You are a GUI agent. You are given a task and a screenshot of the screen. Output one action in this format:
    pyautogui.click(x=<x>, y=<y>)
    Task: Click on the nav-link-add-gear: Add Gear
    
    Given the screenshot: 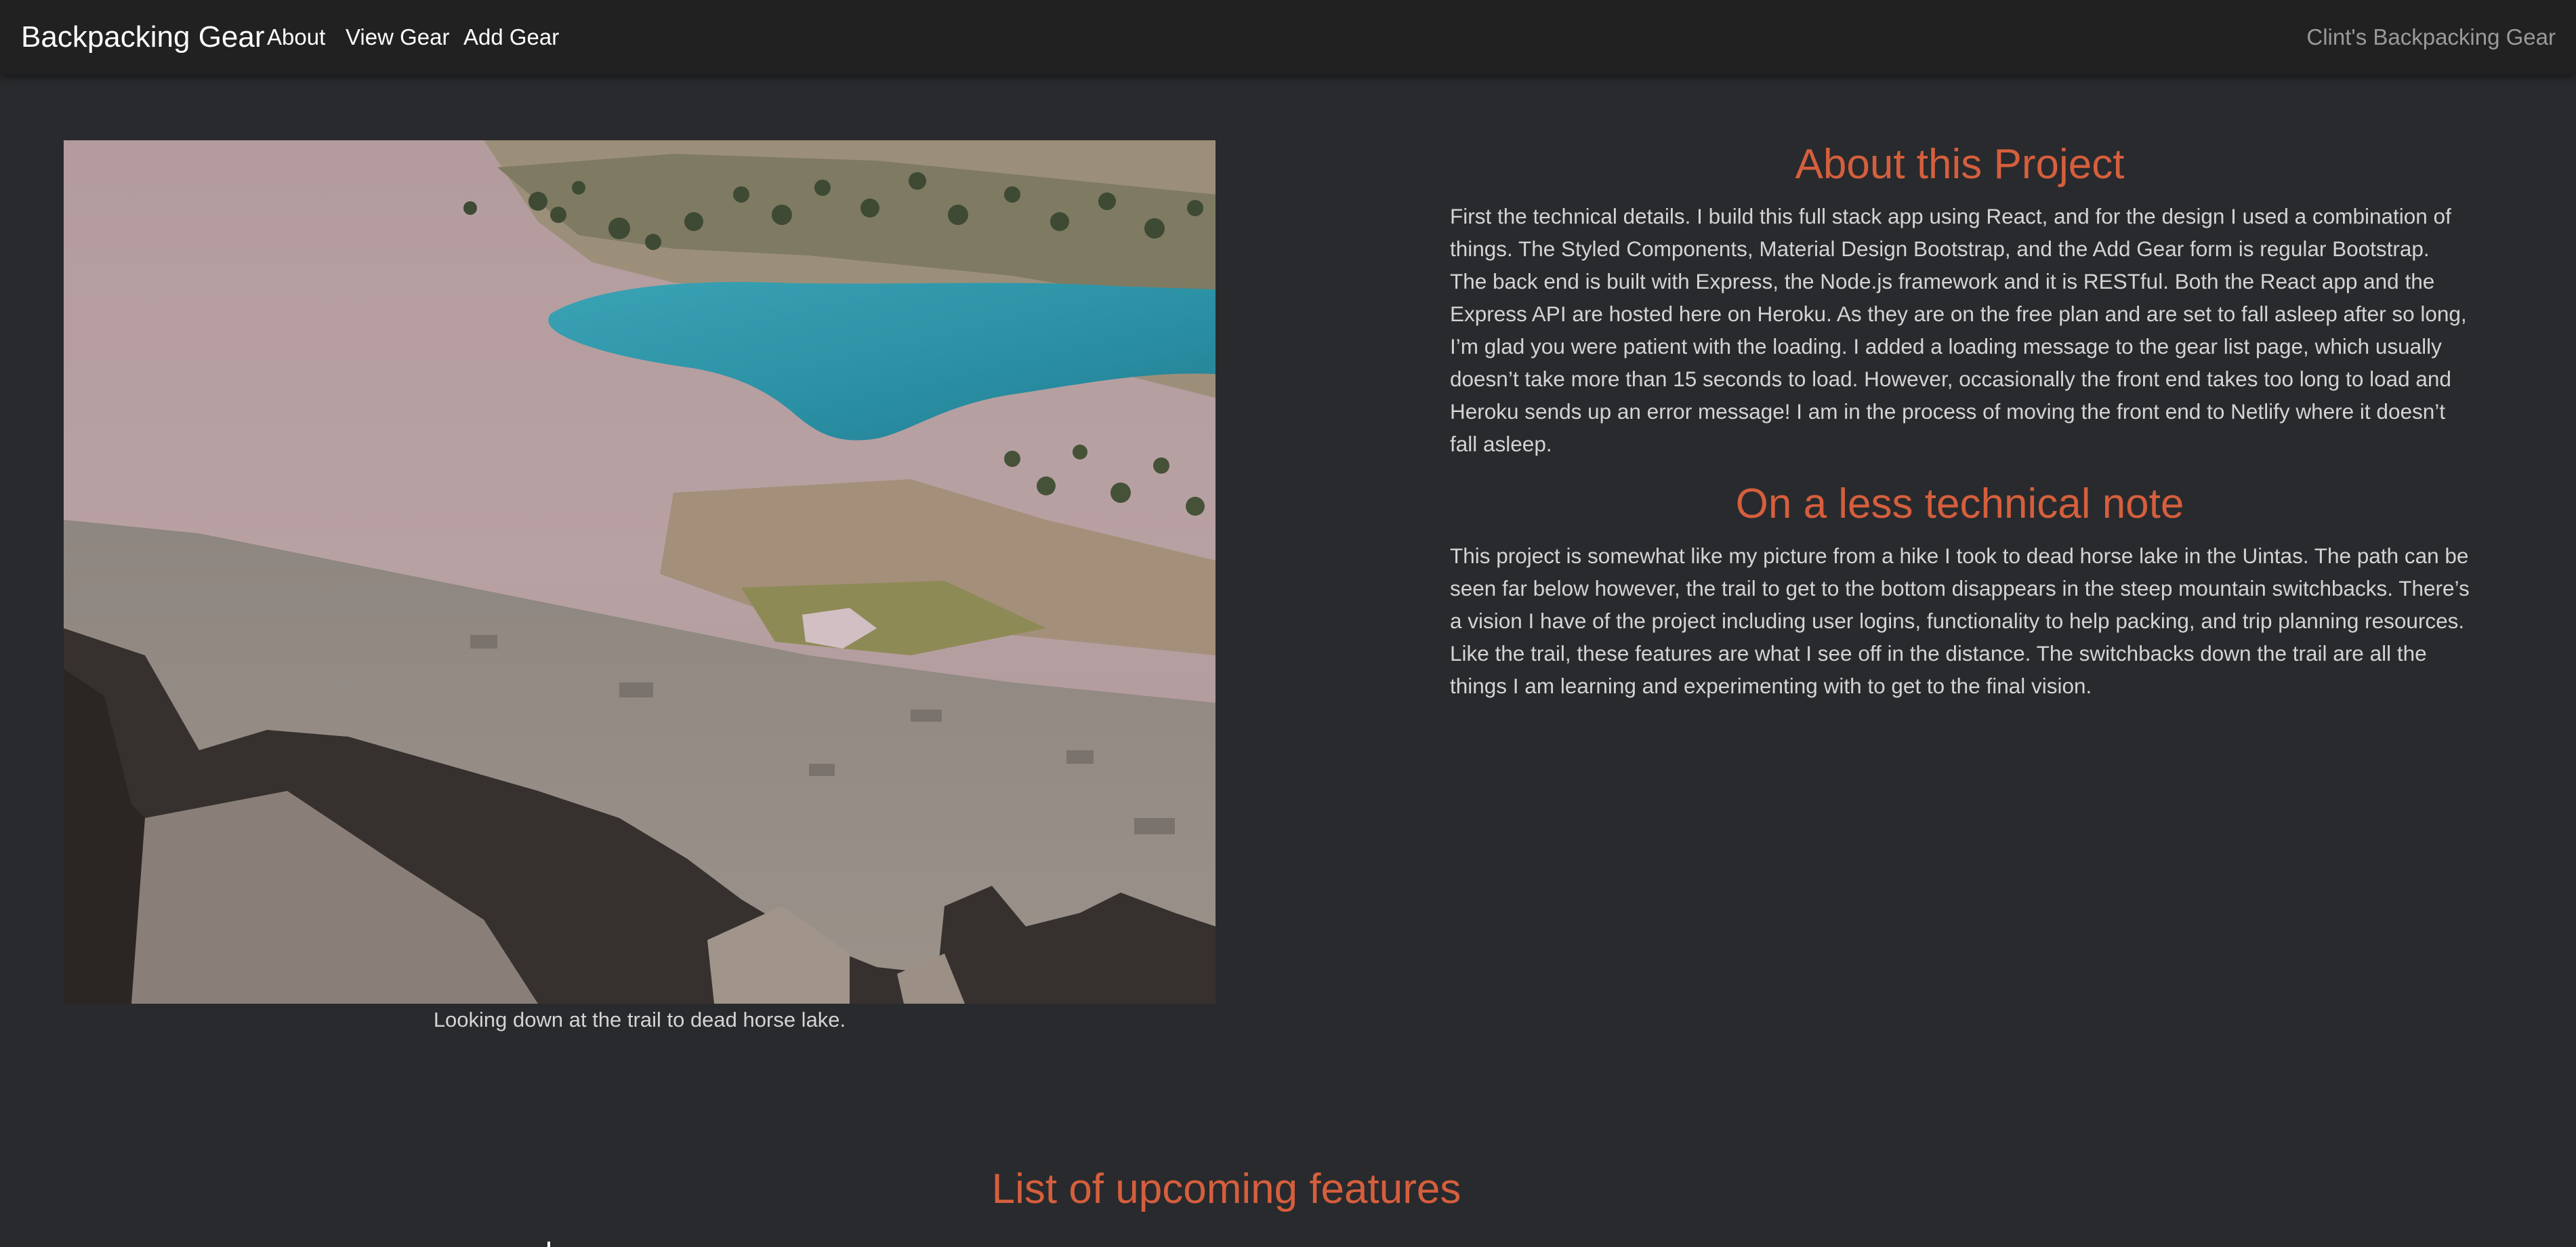 What is the action you would take?
    pyautogui.click(x=511, y=37)
    